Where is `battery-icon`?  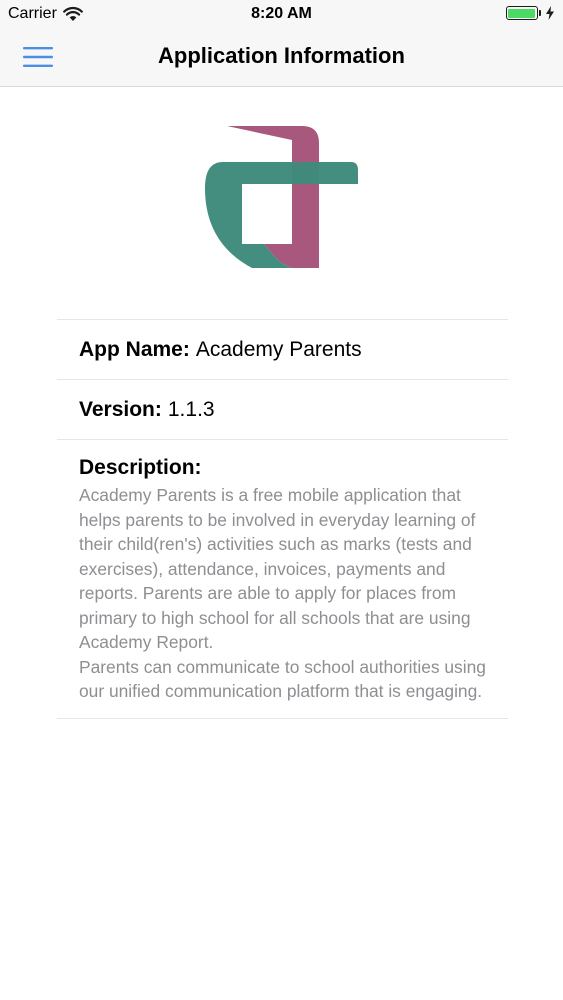
battery-icon is located at coordinates (521, 13).